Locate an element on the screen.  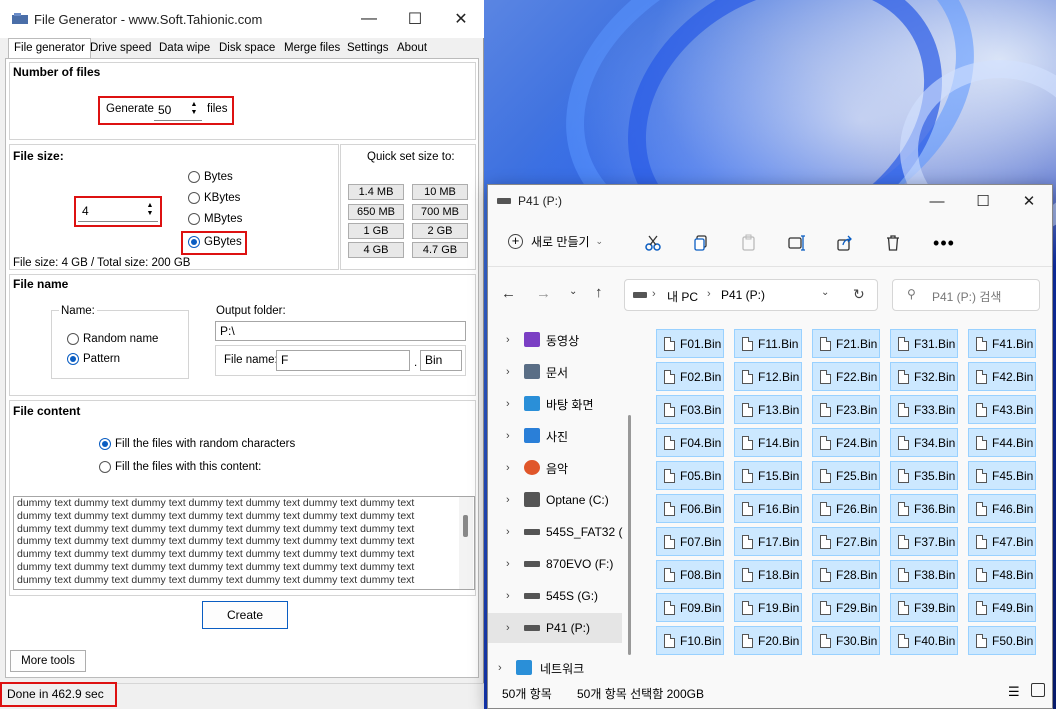
nav-item: › 음악 is located at coordinates (555, 468).